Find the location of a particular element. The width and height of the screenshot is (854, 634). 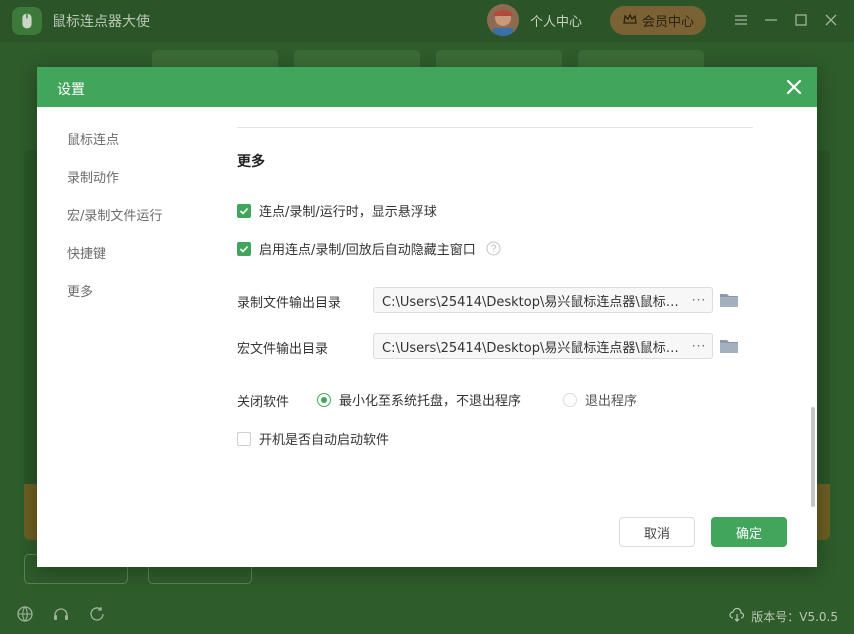

scrollbar is located at coordinates (813, 457).